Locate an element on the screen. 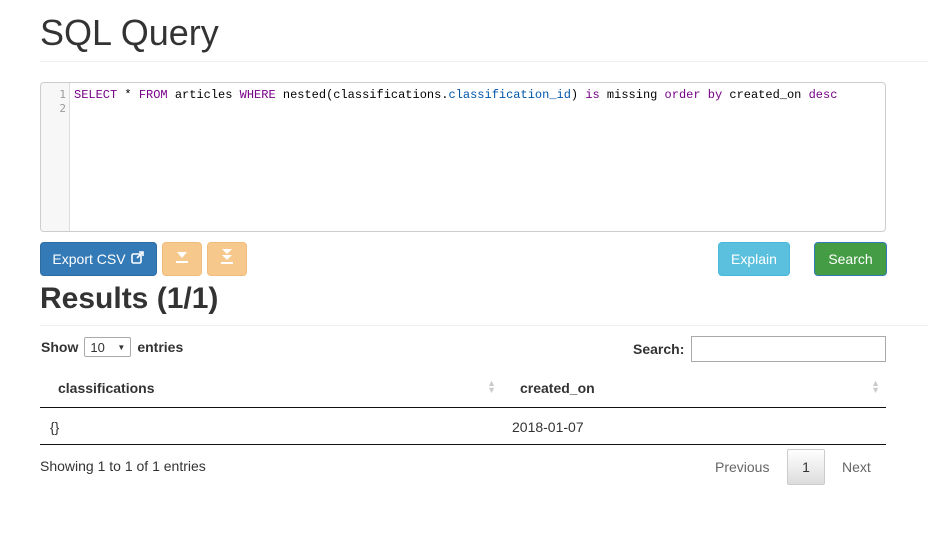 Image resolution: width=928 pixels, height=543 pixels. column-label: created_on is located at coordinates (557, 388).